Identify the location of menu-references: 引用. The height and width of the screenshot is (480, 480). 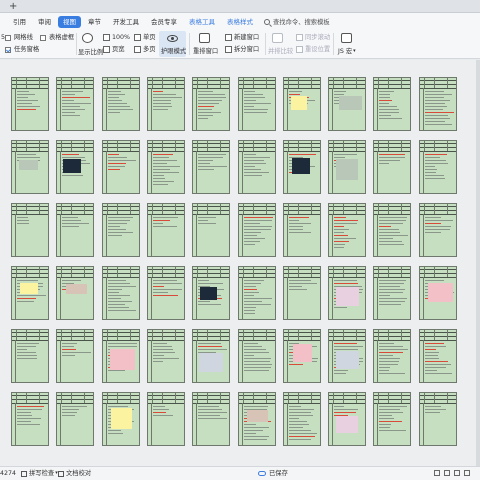
(19, 22).